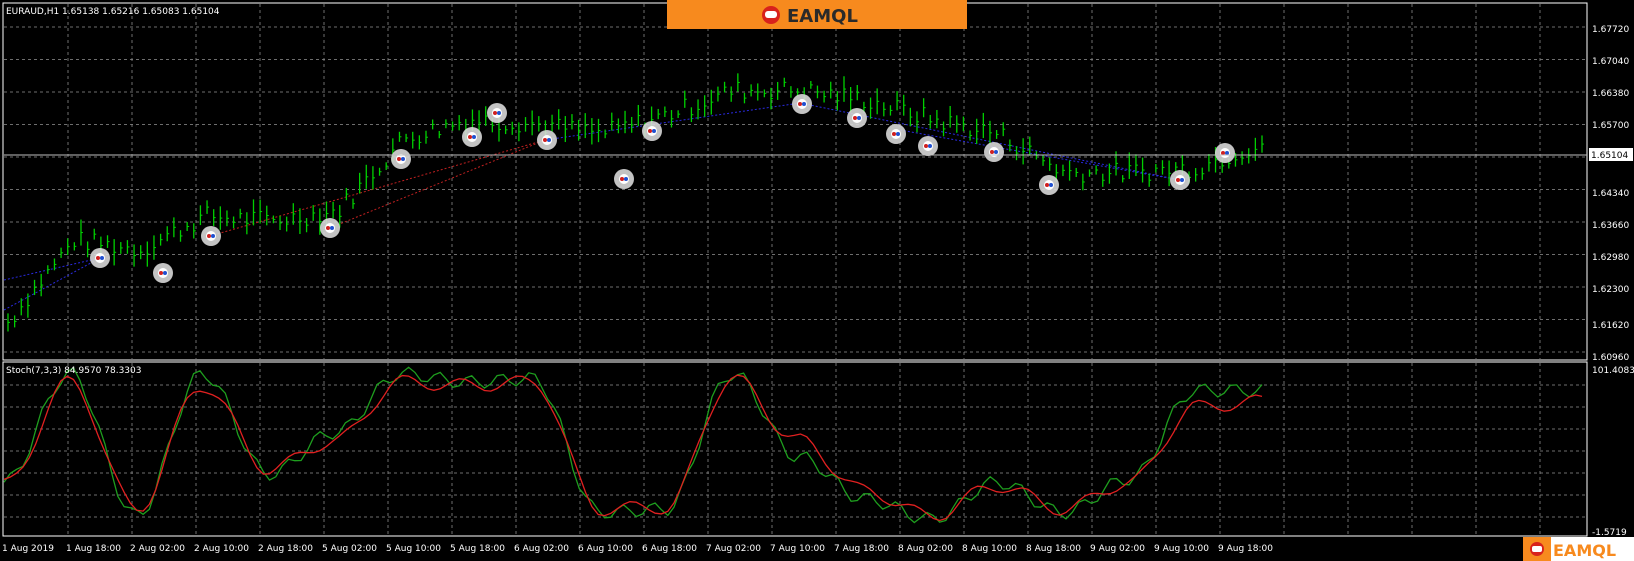  I want to click on time-tick: 8 Aug 02:00, so click(925, 549).